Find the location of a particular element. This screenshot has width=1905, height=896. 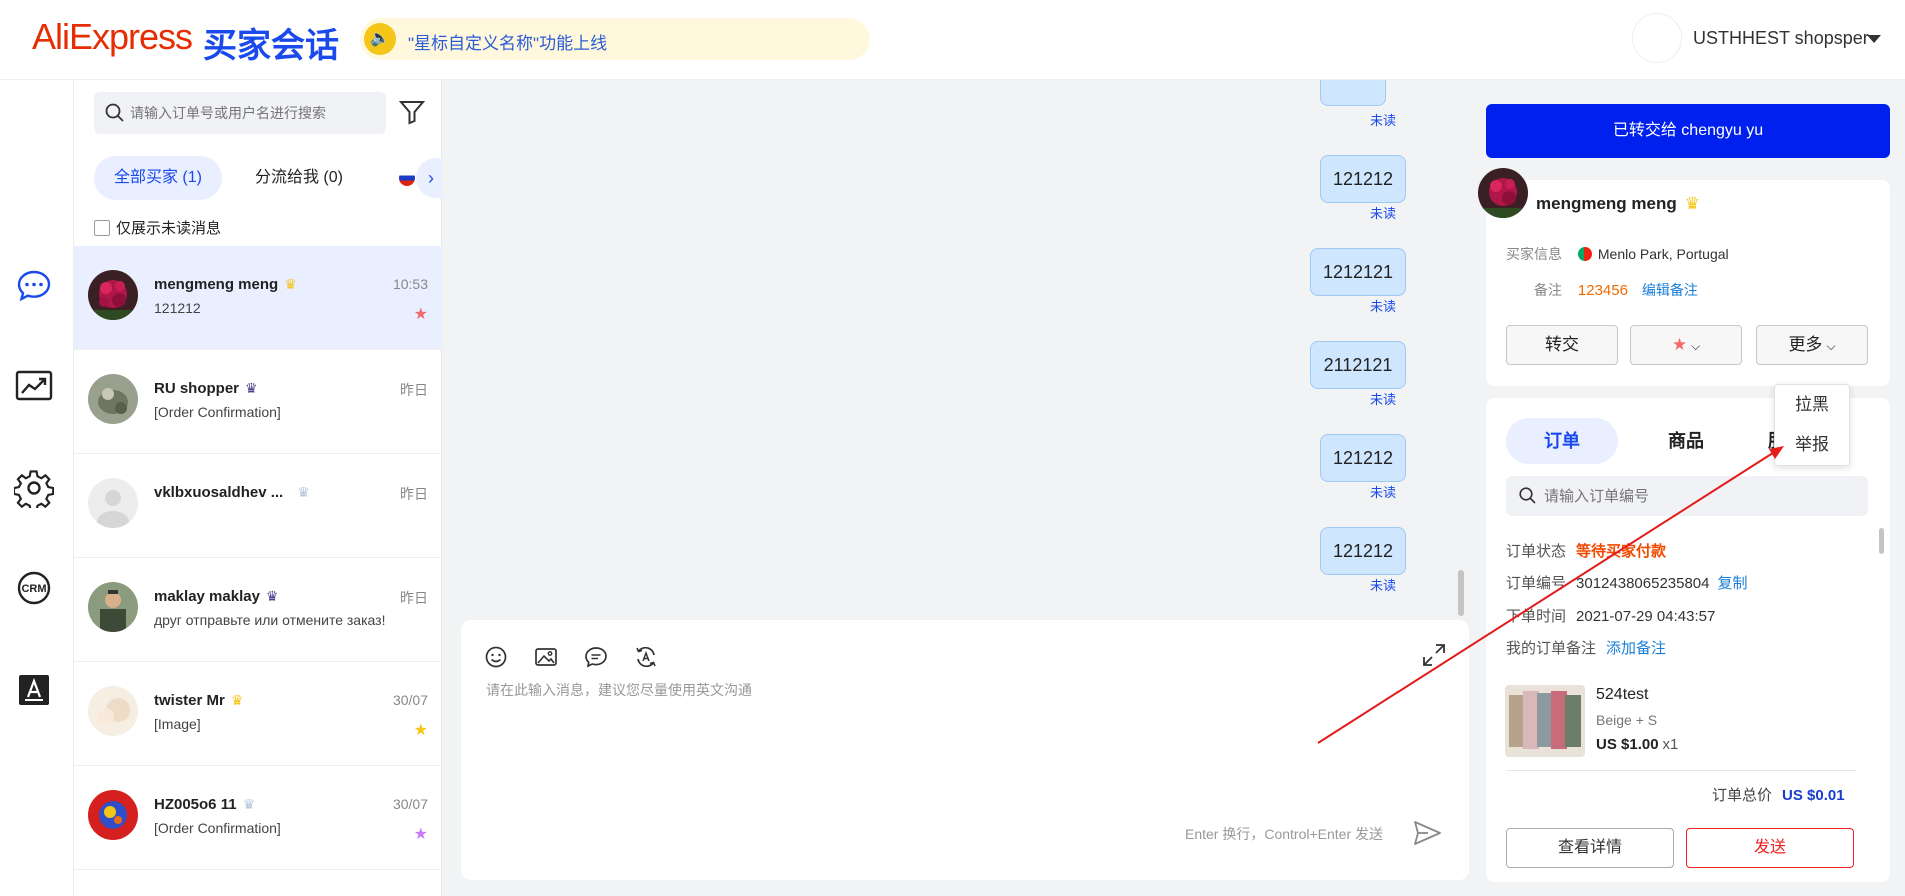

announcement-text: "星标自定义名称"功能上线 is located at coordinates (507, 41).